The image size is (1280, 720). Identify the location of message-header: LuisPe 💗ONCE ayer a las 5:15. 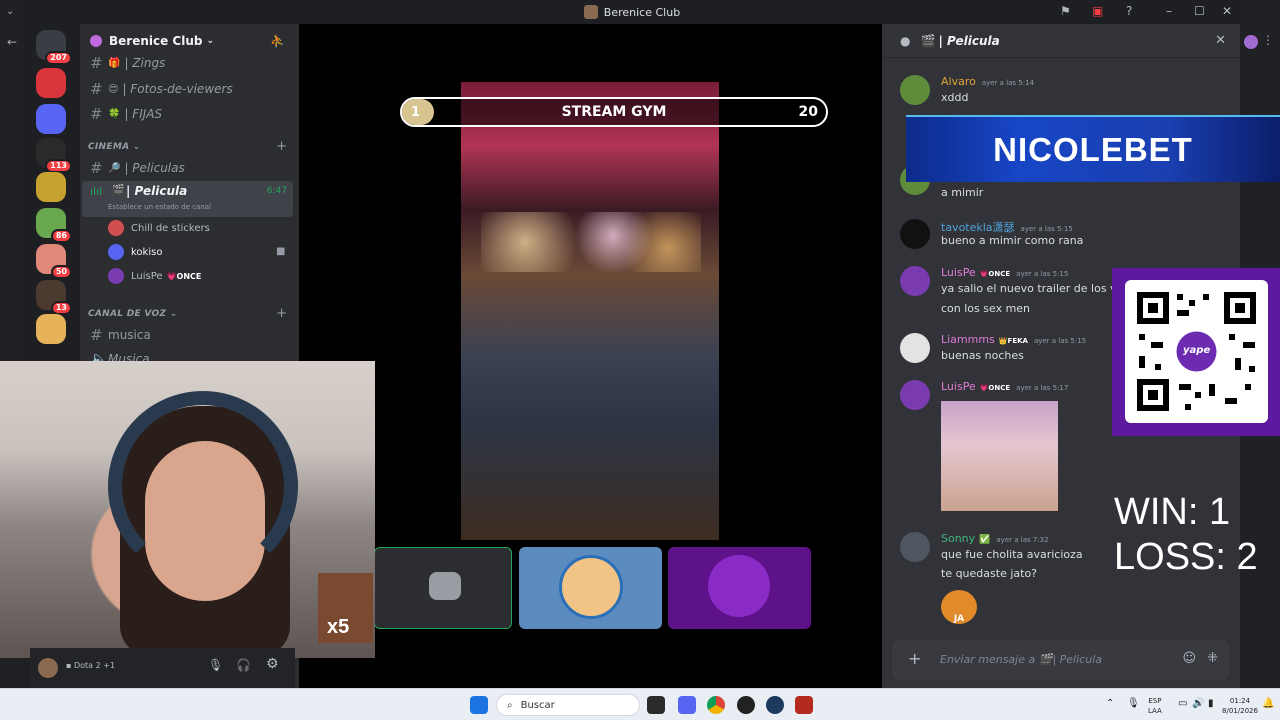
(1004, 272).